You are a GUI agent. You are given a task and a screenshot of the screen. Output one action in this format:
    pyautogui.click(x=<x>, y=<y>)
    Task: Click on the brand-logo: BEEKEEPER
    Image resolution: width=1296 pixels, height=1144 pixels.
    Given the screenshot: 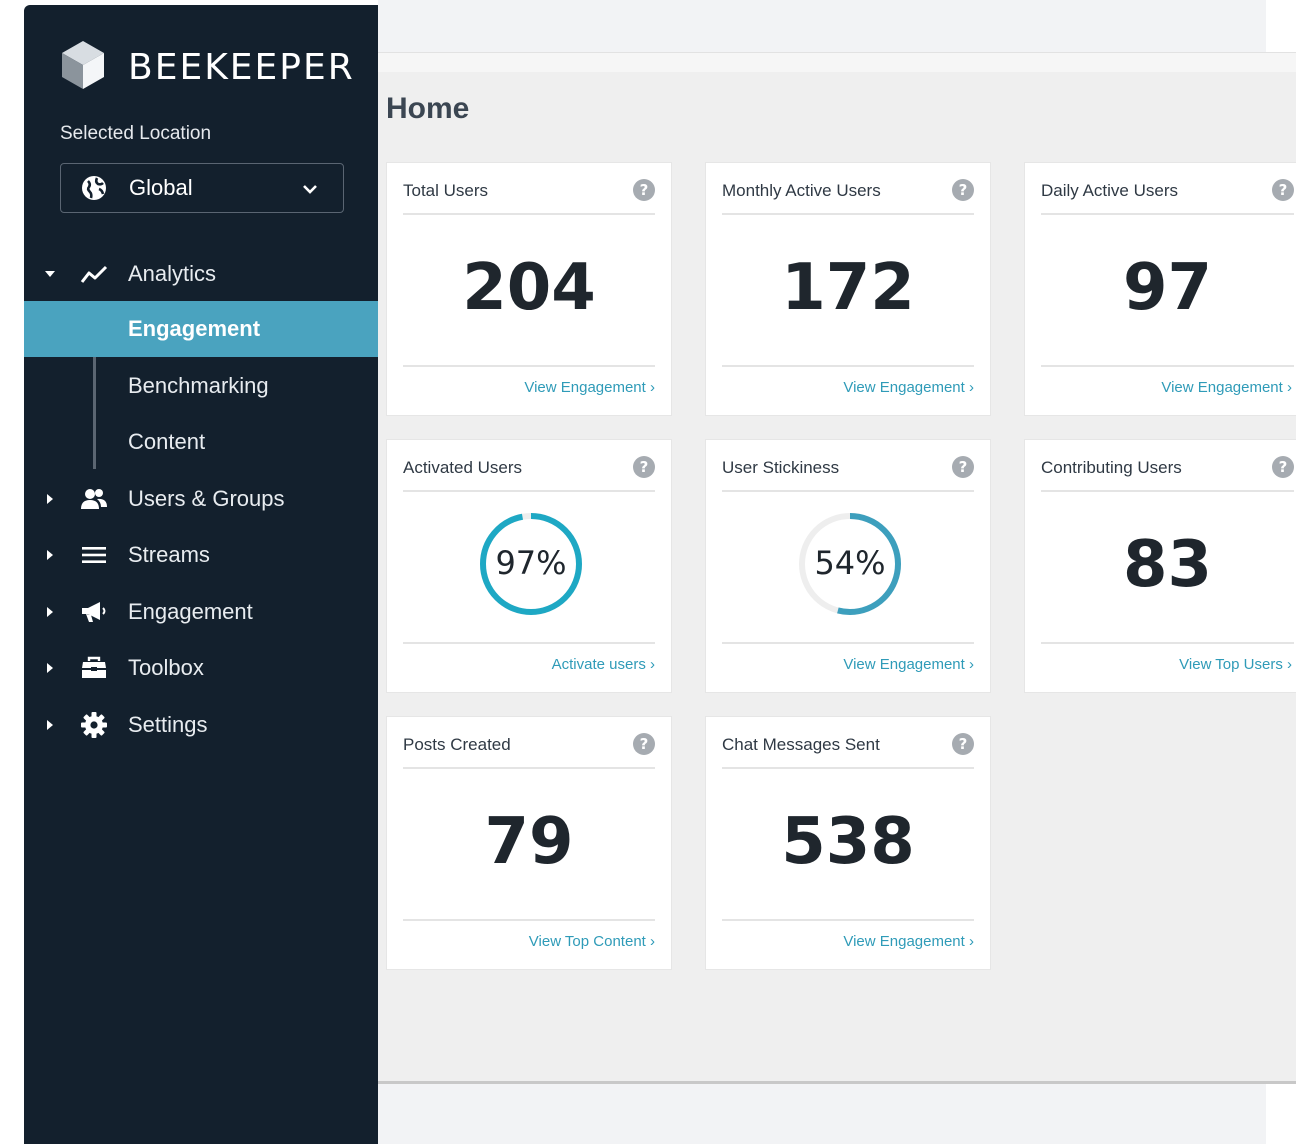 What is the action you would take?
    pyautogui.click(x=206, y=65)
    